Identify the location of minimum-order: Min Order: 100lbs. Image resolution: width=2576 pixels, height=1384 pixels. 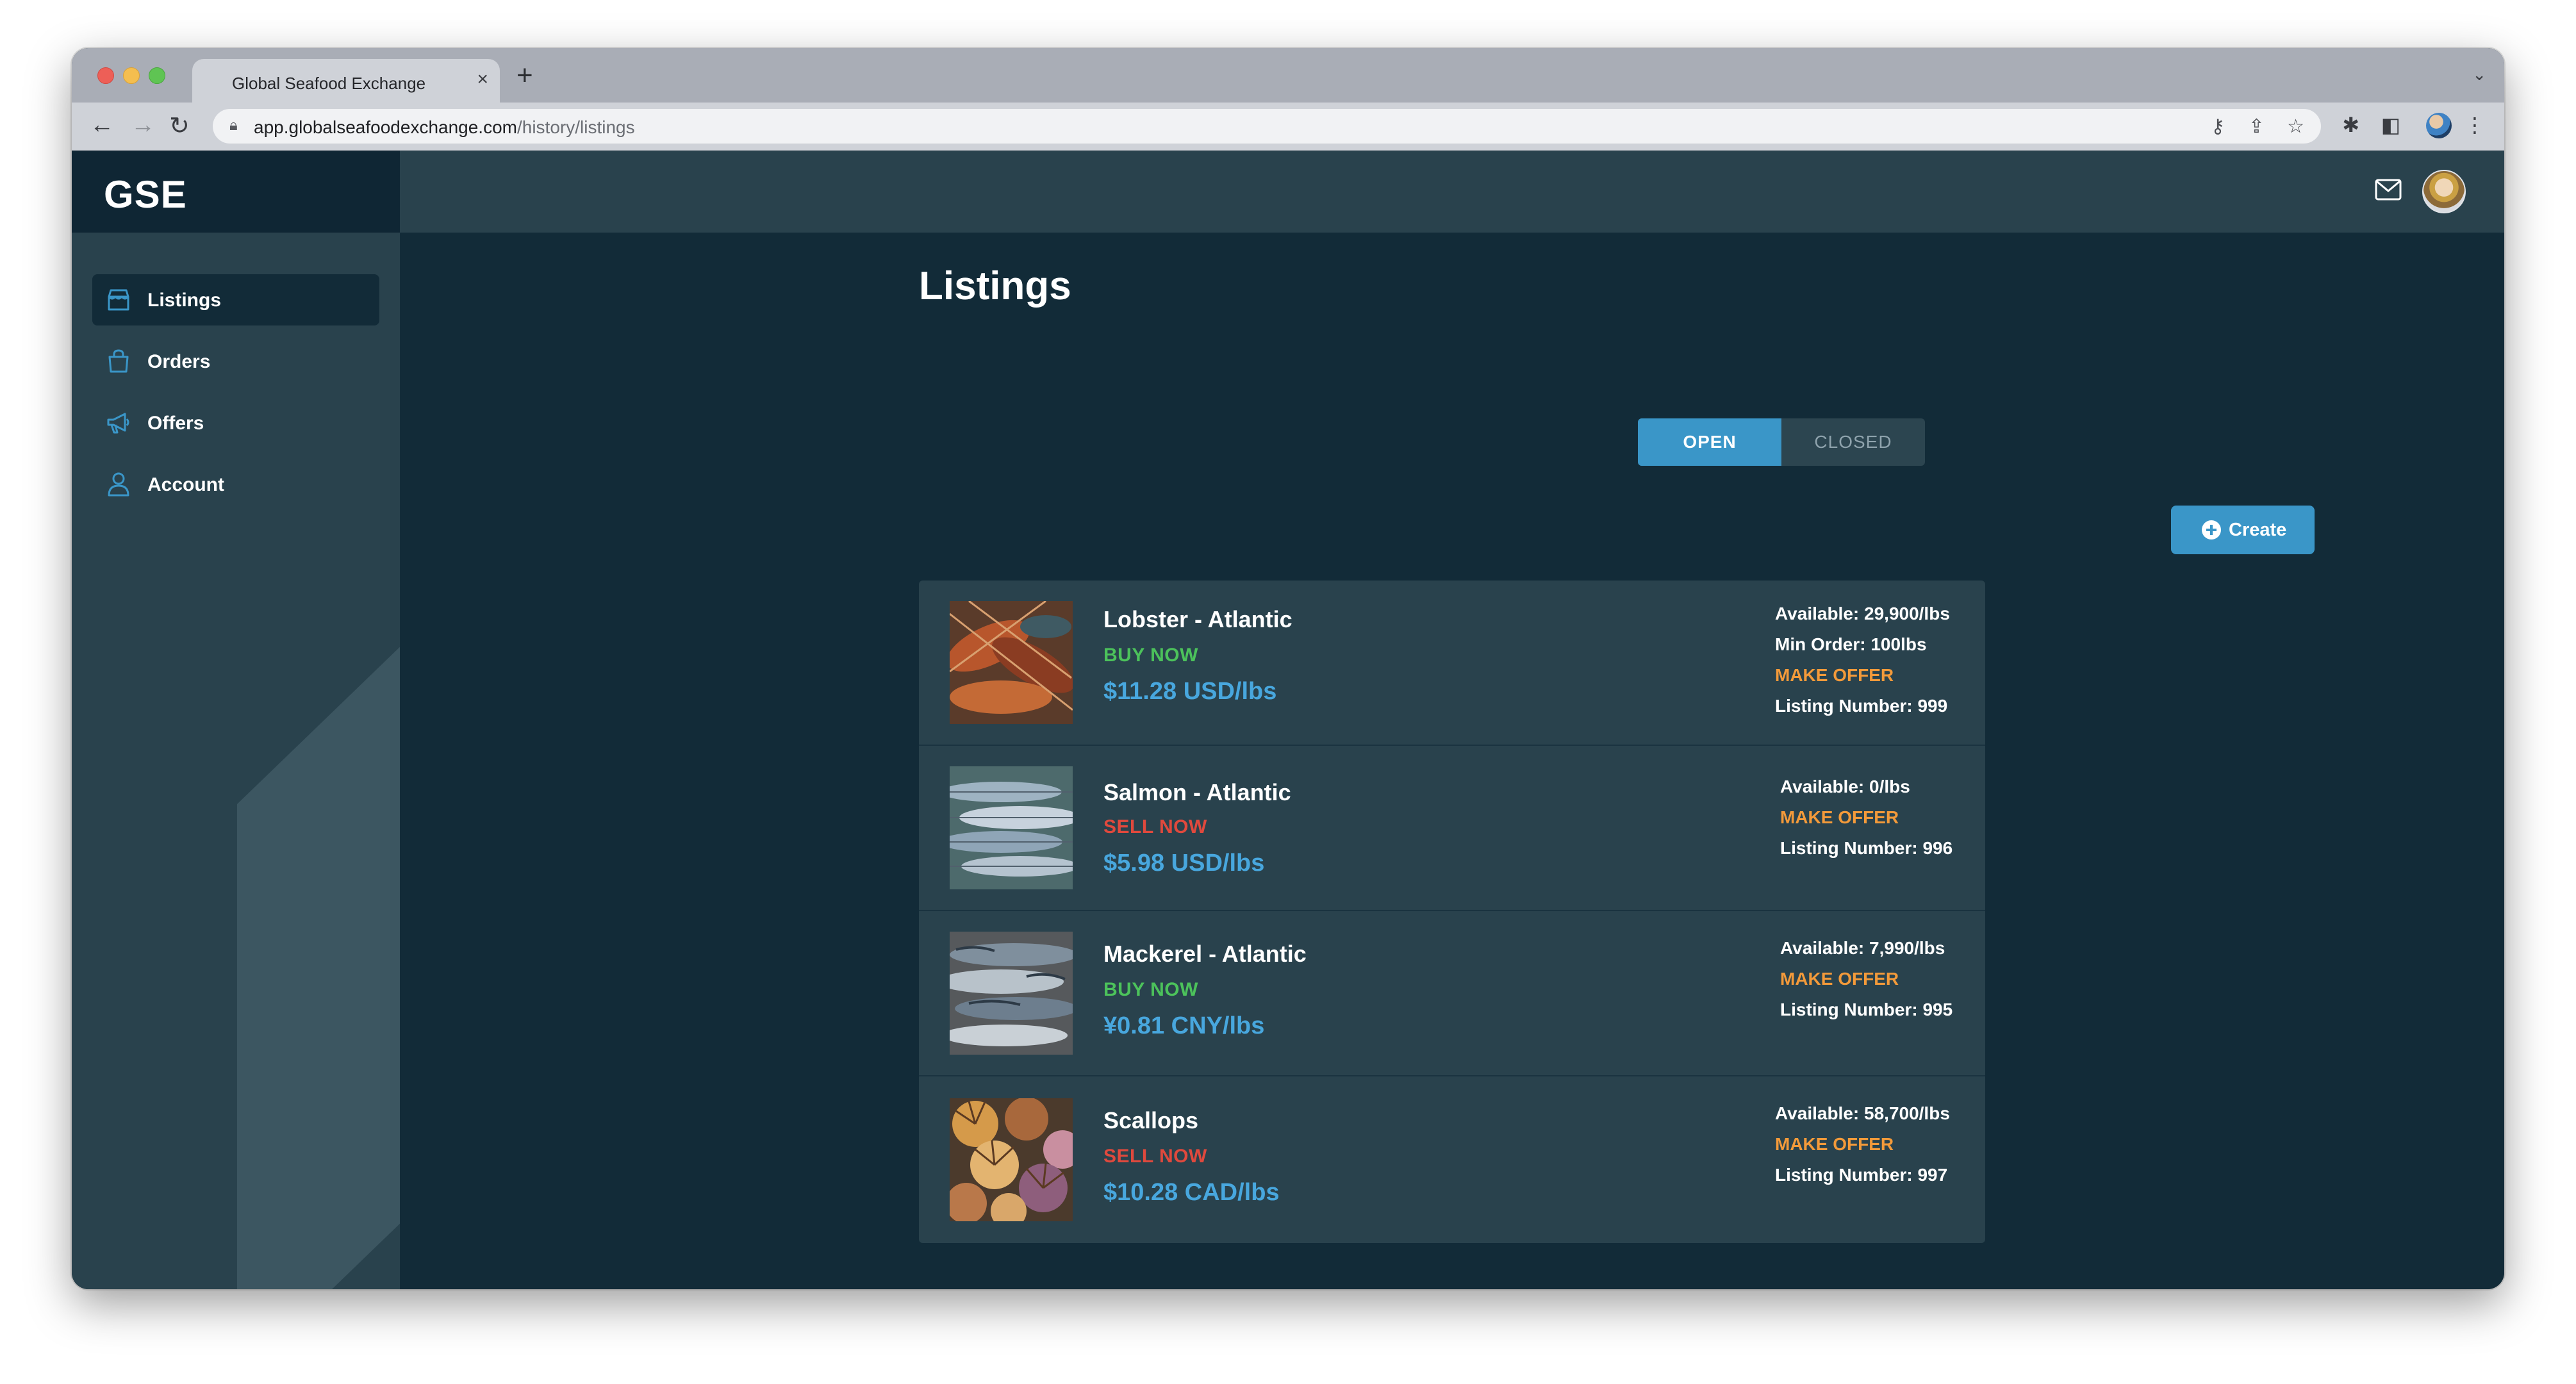
(1851, 644).